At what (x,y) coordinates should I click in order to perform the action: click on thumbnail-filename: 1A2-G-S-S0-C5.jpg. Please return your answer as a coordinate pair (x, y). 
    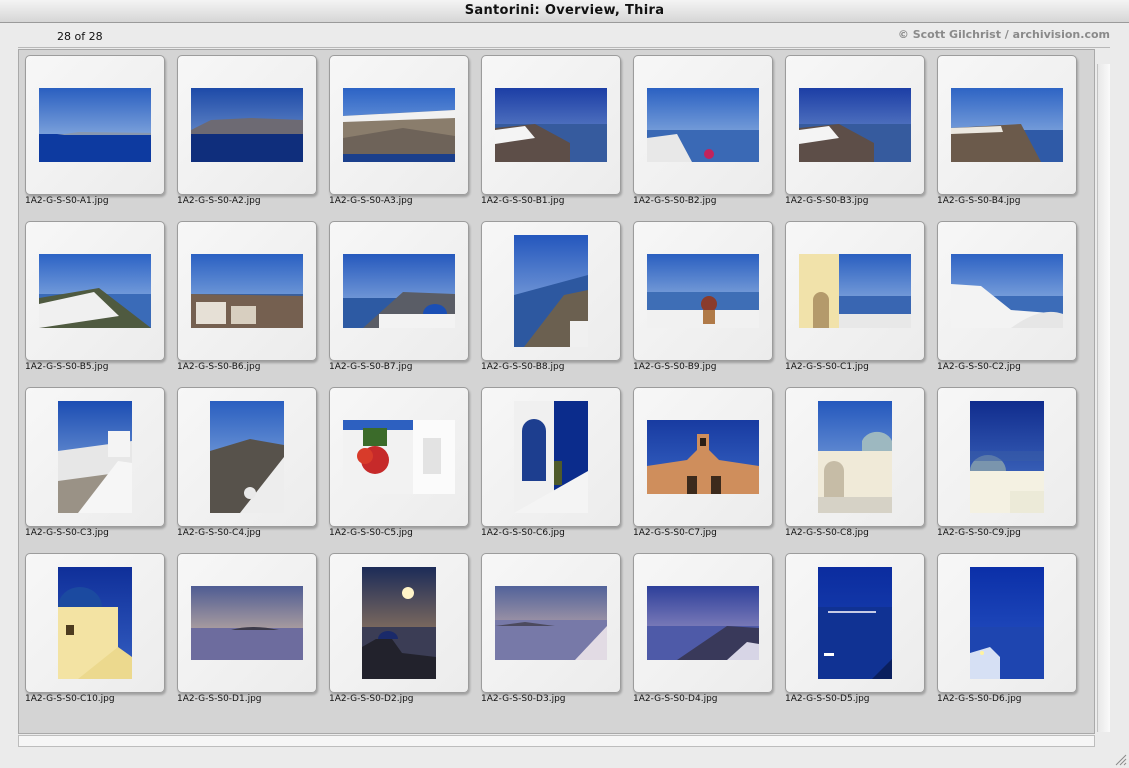
    Looking at the image, I should click on (371, 533).